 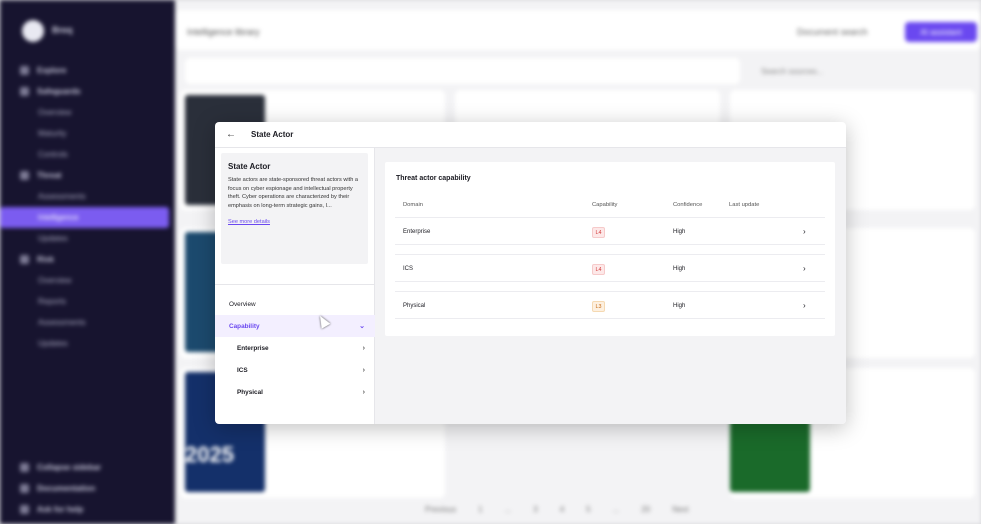 What do you see at coordinates (832, 32) in the screenshot?
I see `document-search-button: Document search` at bounding box center [832, 32].